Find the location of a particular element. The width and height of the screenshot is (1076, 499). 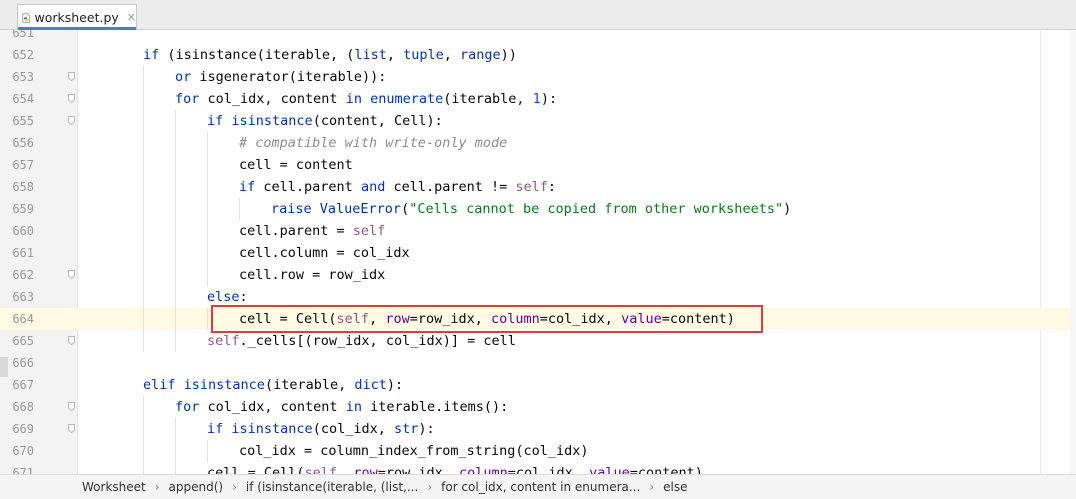

tab-worksheet-py: worksheet.py ✕ is located at coordinates (77, 17).